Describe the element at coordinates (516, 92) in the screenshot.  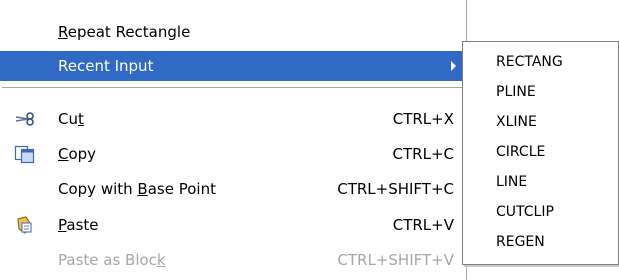
I see `submenu-item-pline: PLINE` at that location.